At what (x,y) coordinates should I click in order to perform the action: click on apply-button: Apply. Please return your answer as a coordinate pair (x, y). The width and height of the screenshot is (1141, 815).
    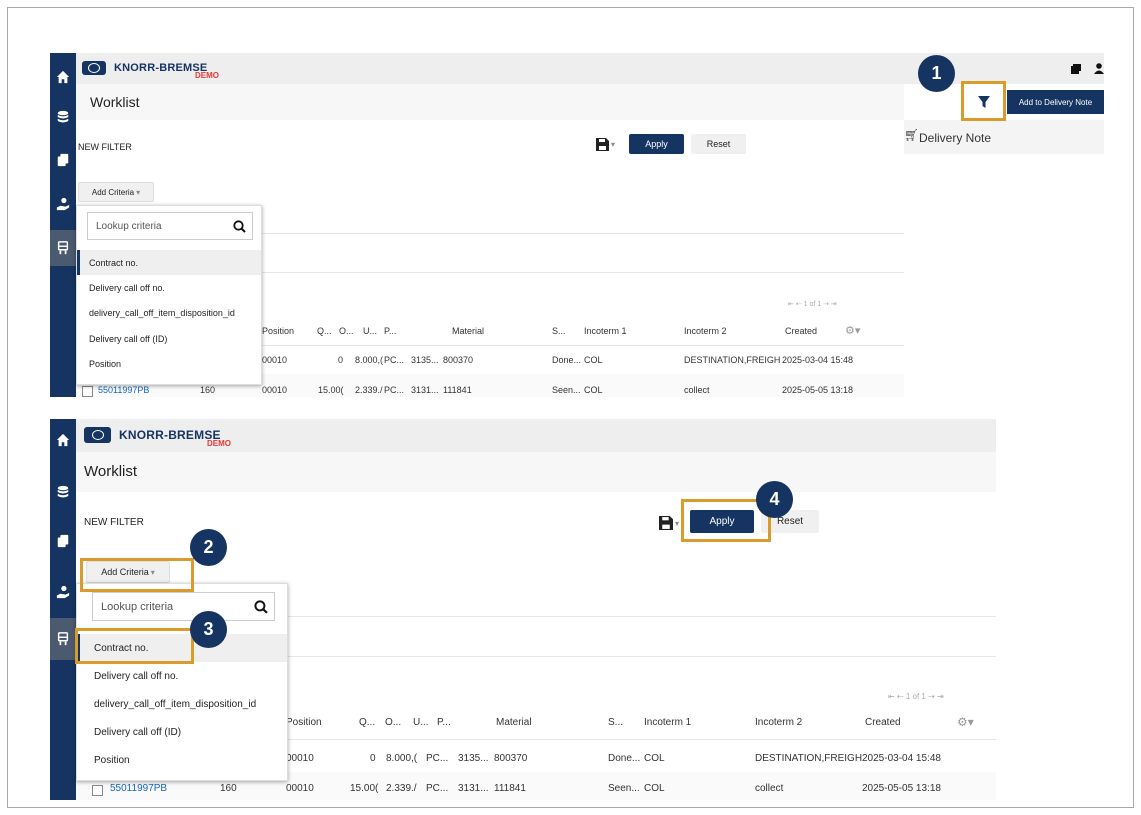
    Looking at the image, I should click on (656, 144).